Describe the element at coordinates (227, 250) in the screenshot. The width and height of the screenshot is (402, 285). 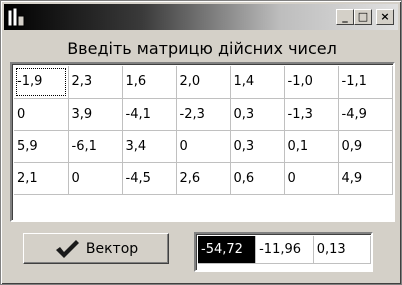
I see `vector-cell: -54,72` at that location.